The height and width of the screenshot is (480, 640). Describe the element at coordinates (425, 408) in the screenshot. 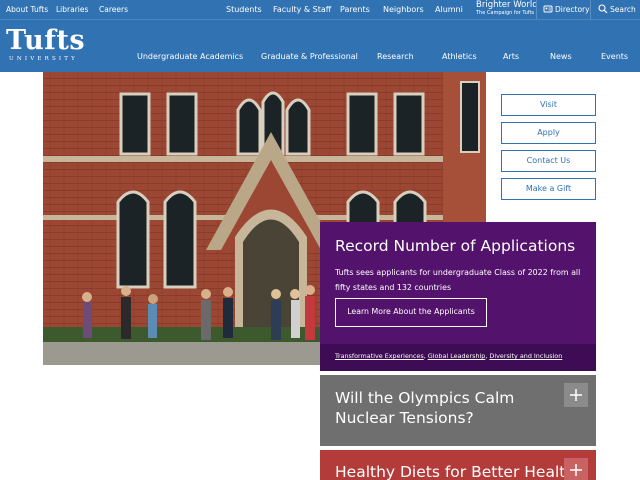

I see `story-title: Will the Olympics Calm Nuclear Tensions?` at that location.